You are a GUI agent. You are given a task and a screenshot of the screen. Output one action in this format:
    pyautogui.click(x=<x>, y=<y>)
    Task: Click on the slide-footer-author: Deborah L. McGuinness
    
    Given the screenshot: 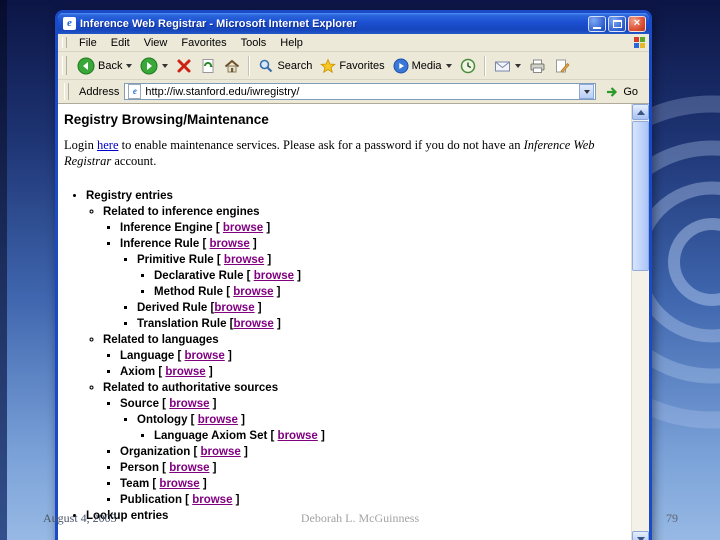 What is the action you would take?
    pyautogui.click(x=360, y=518)
    